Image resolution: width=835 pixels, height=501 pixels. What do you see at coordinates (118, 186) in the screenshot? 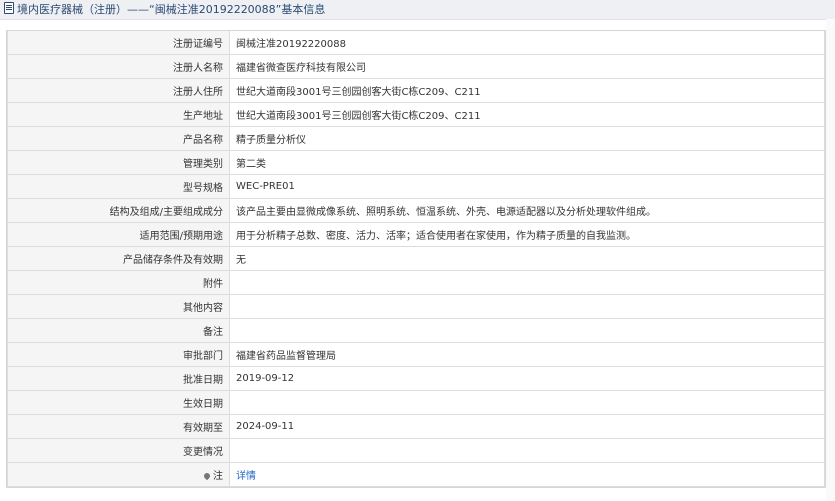
I see `row-label: 型号规格` at bounding box center [118, 186].